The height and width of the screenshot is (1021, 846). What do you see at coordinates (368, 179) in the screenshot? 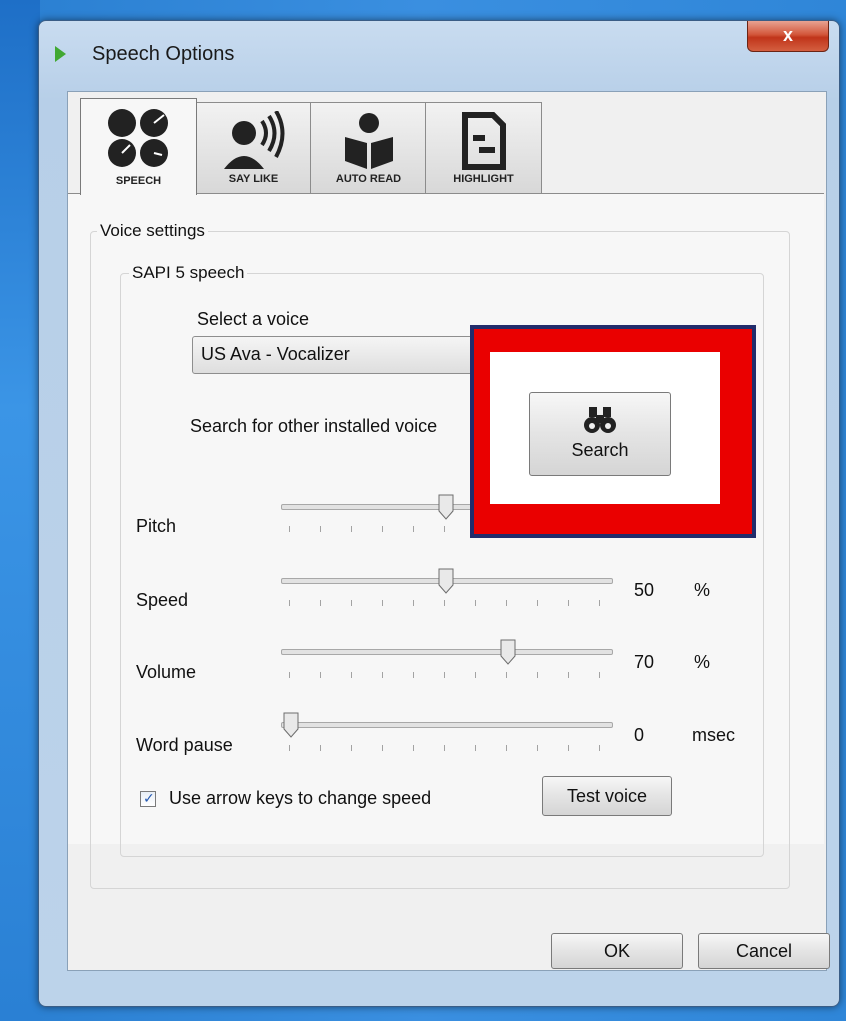
I see `tab-auto-read-label: AUTO READ` at bounding box center [368, 179].